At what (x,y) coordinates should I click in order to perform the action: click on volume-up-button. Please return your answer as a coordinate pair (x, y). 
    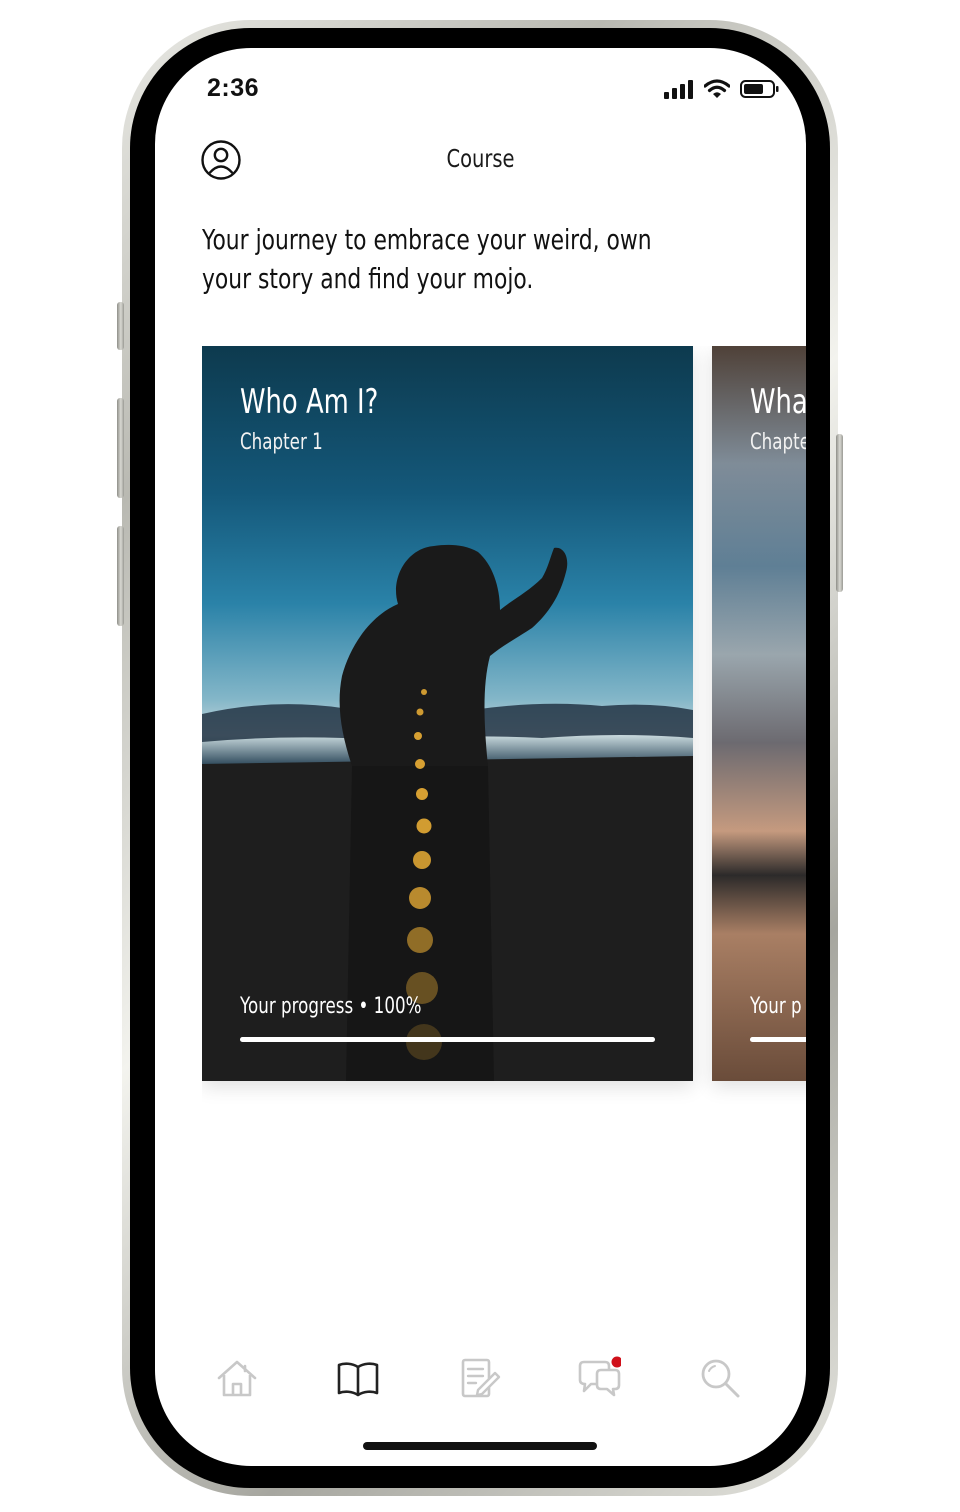
    Looking at the image, I should click on (120, 448).